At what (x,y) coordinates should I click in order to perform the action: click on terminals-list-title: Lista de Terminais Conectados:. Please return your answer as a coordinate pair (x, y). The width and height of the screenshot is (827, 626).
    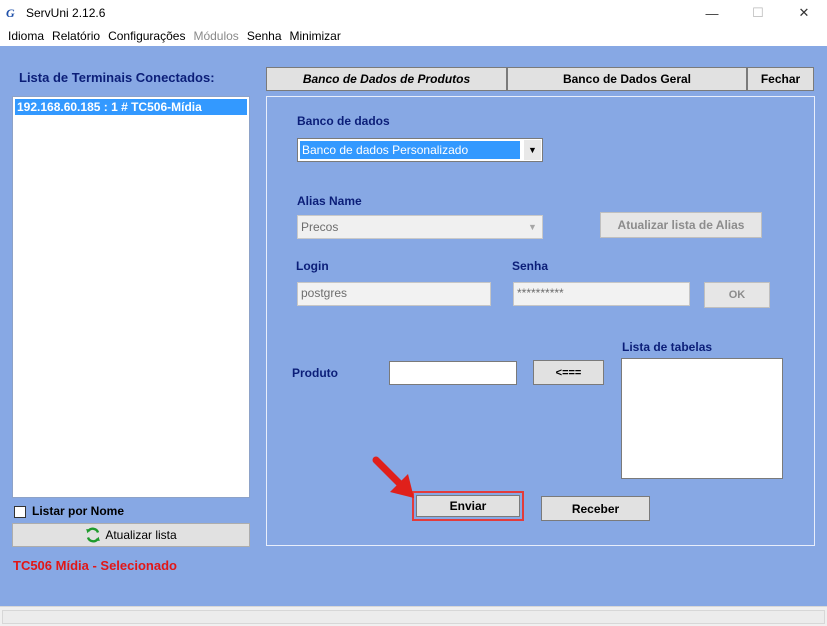
    Looking at the image, I should click on (117, 77).